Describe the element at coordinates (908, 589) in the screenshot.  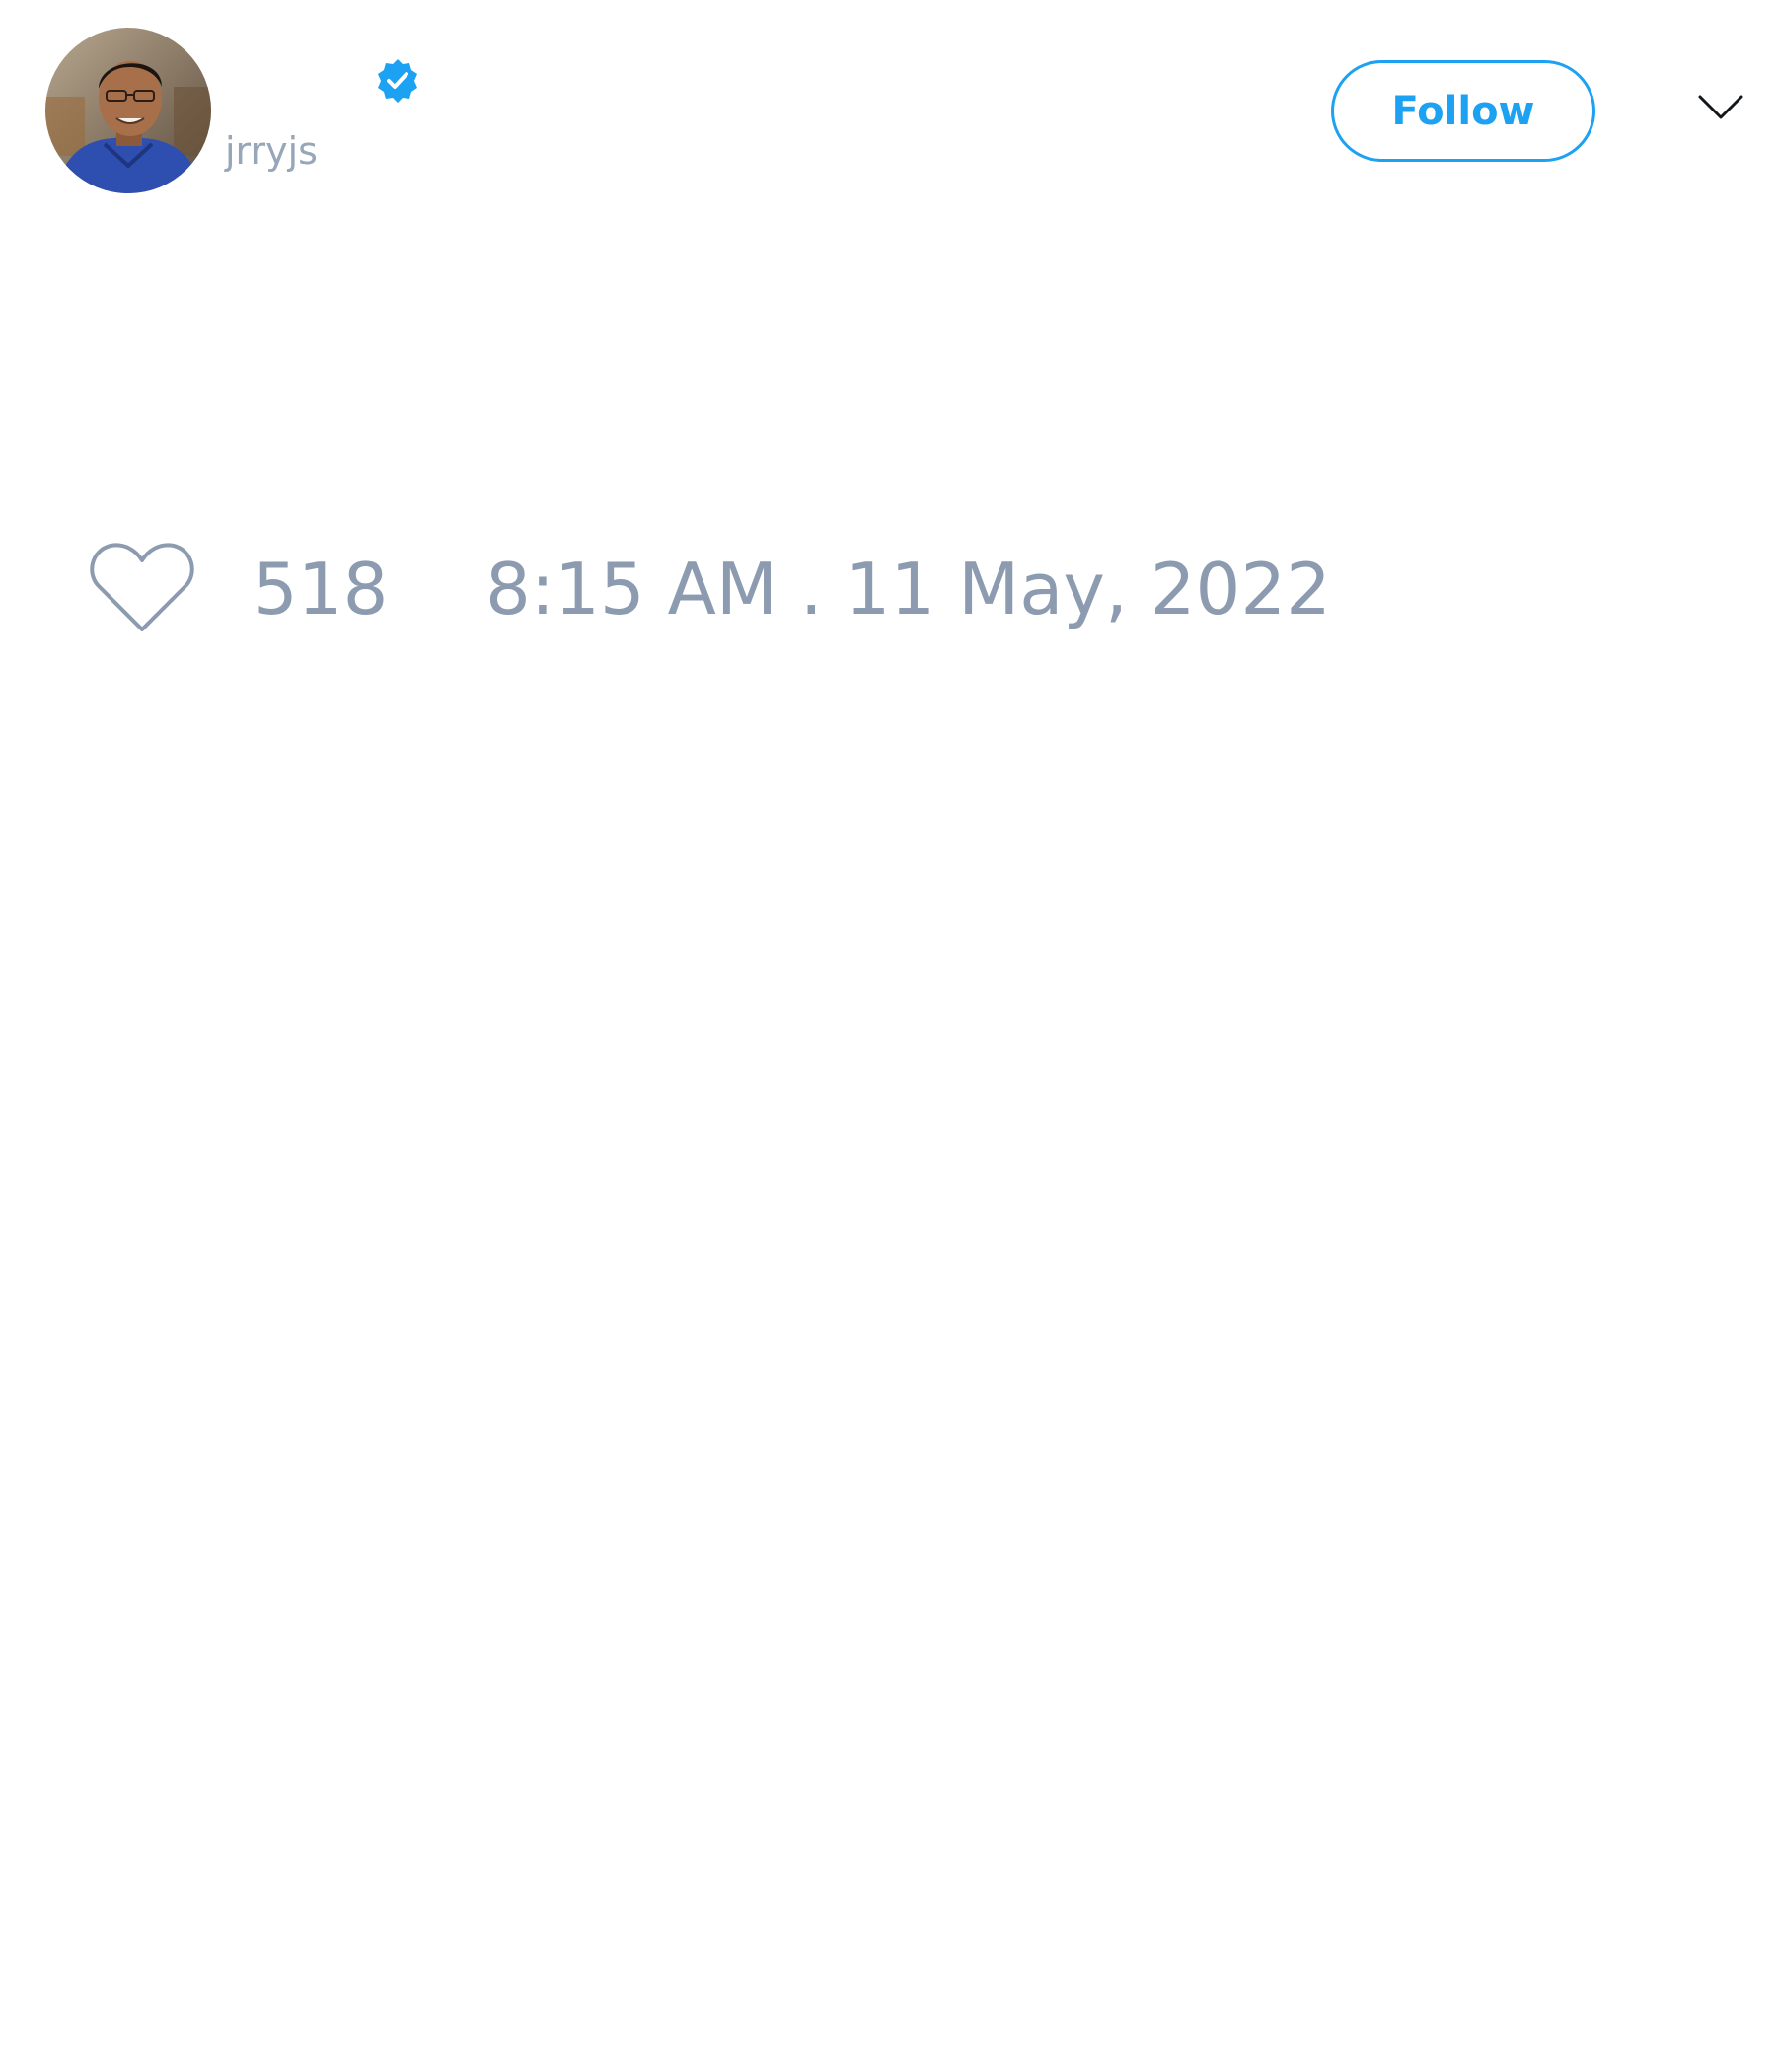
I see `tweet-timestamp: 8:15 AM . 11 May, 2022` at that location.